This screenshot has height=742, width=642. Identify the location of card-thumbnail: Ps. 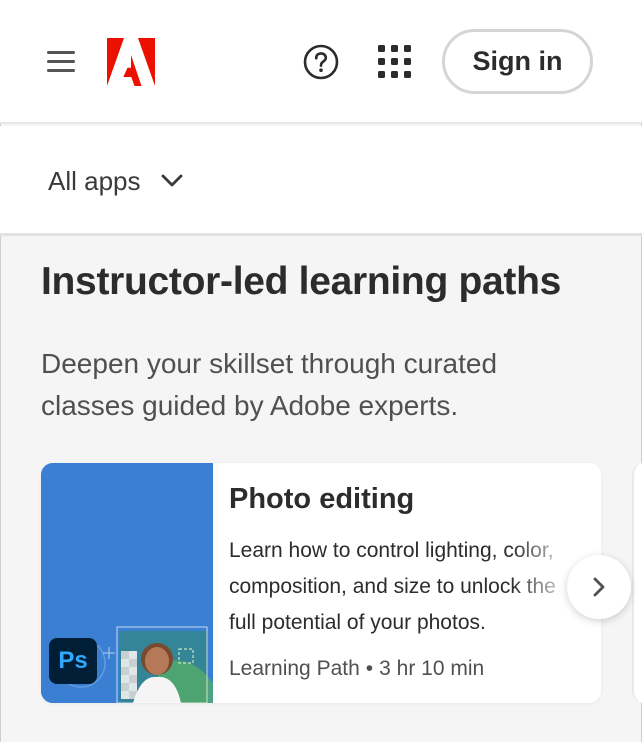
(127, 583).